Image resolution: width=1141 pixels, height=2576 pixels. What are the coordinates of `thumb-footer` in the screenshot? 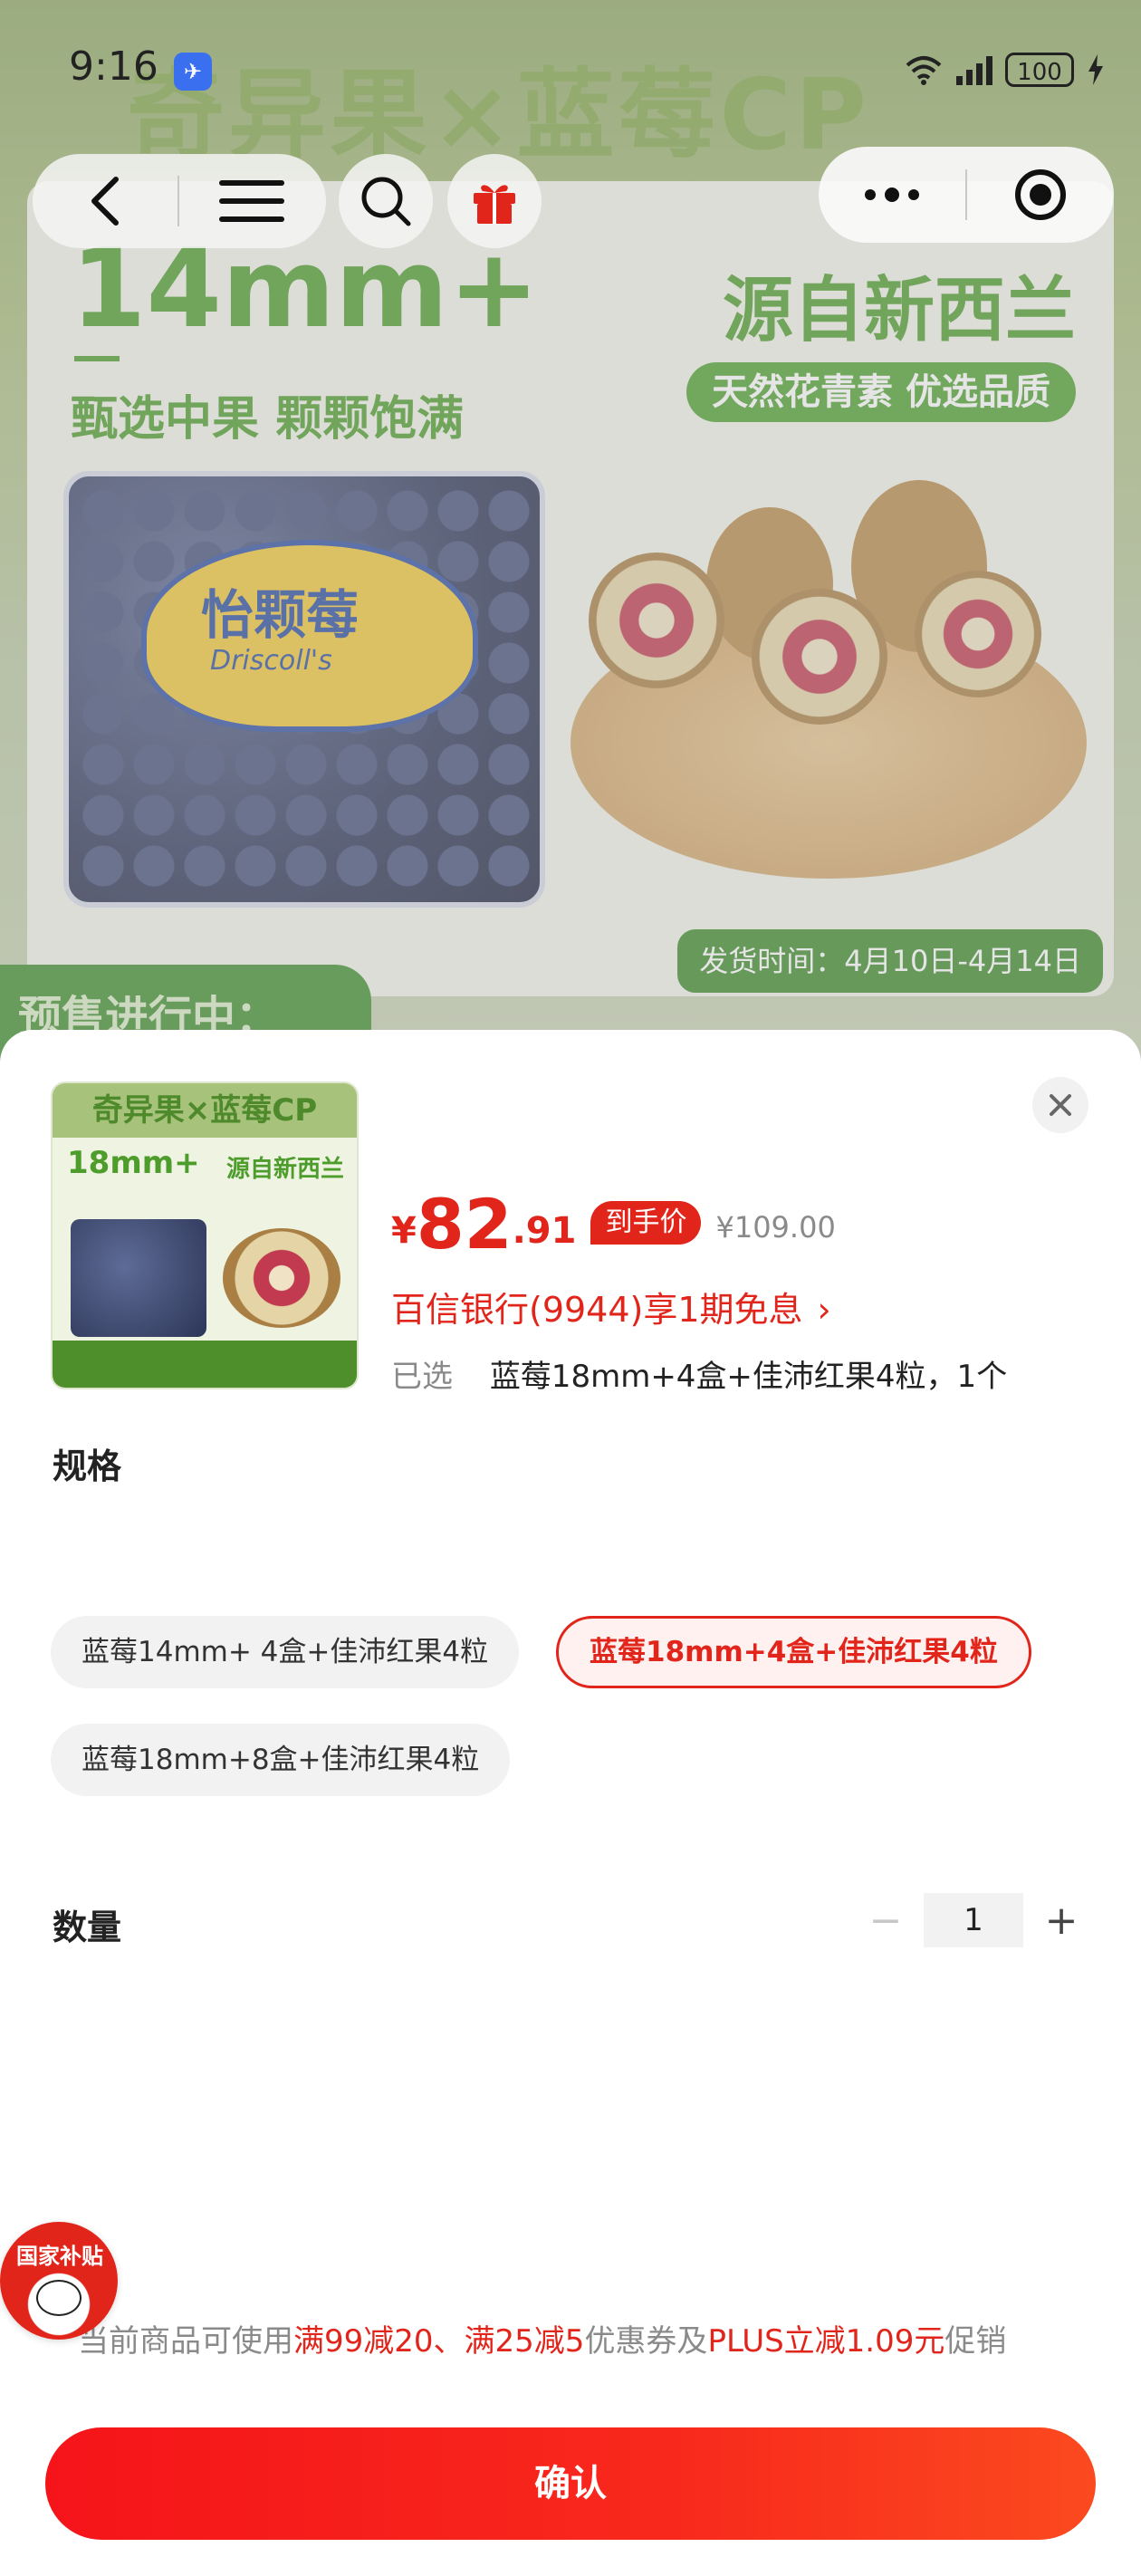 It's located at (205, 1364).